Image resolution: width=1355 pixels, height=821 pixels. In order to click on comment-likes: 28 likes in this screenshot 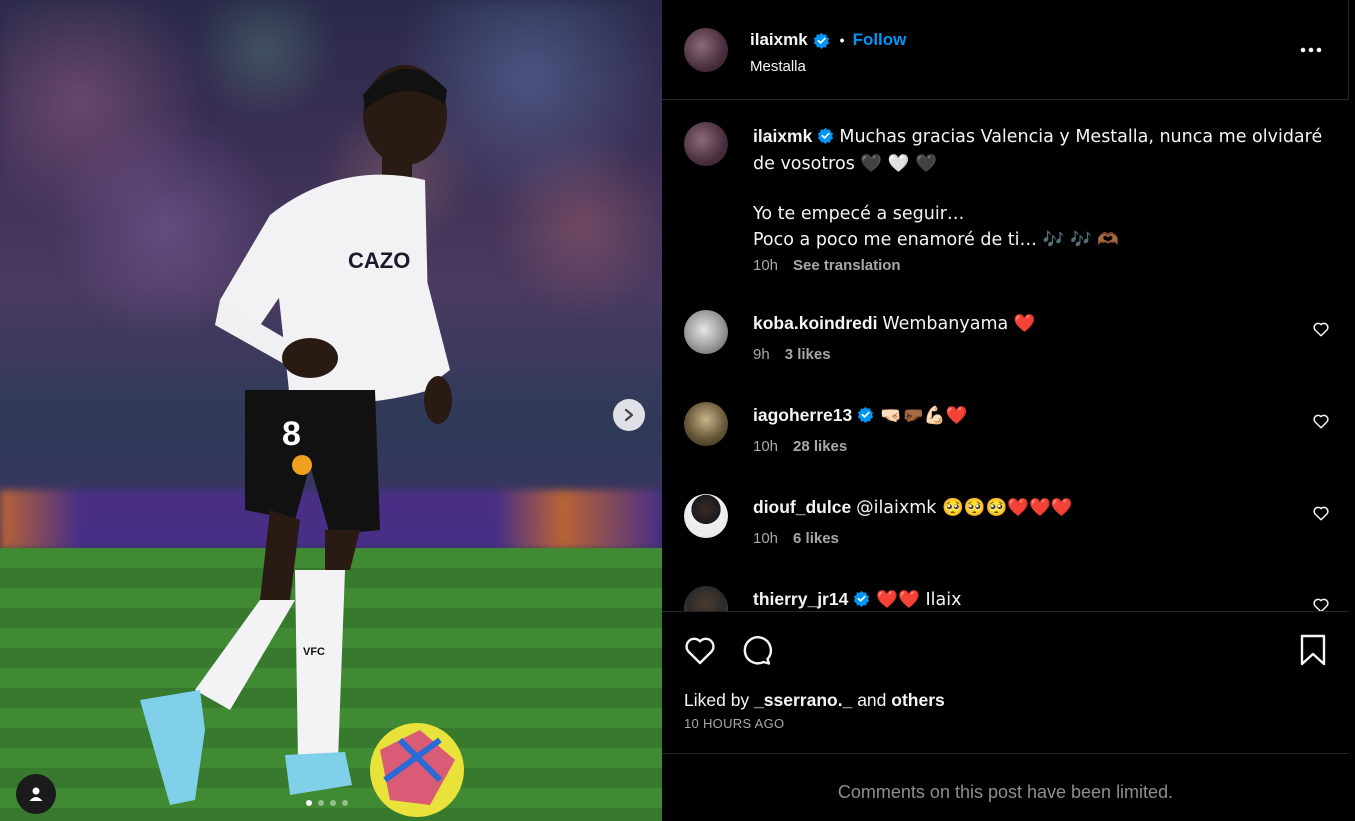, I will do `click(820, 446)`.